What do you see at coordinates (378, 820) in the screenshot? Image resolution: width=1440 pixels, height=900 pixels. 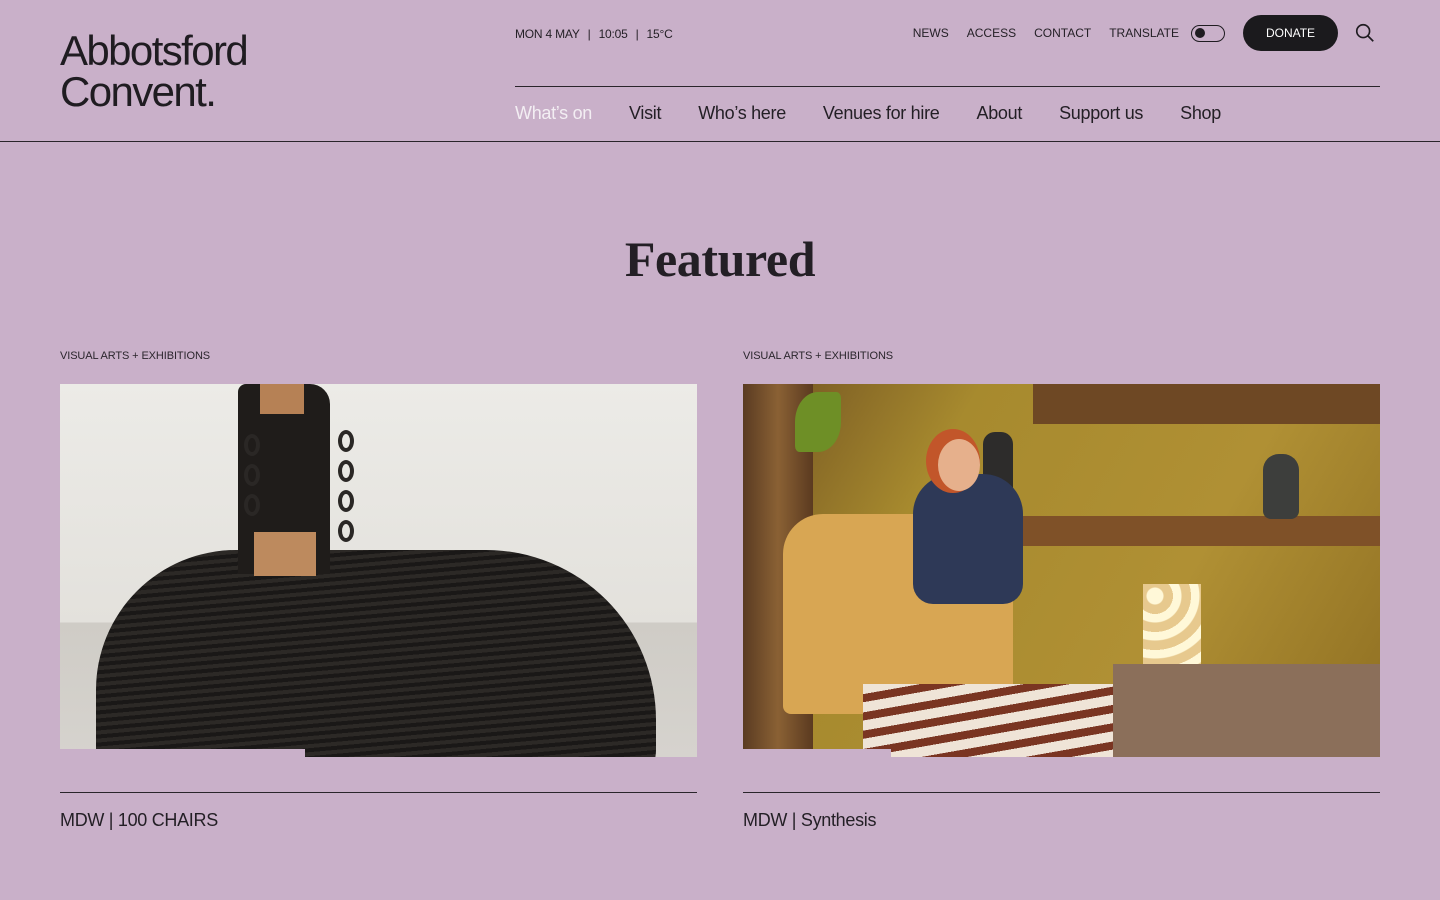 I see `card-title: MDW | 100 CHAIRS` at bounding box center [378, 820].